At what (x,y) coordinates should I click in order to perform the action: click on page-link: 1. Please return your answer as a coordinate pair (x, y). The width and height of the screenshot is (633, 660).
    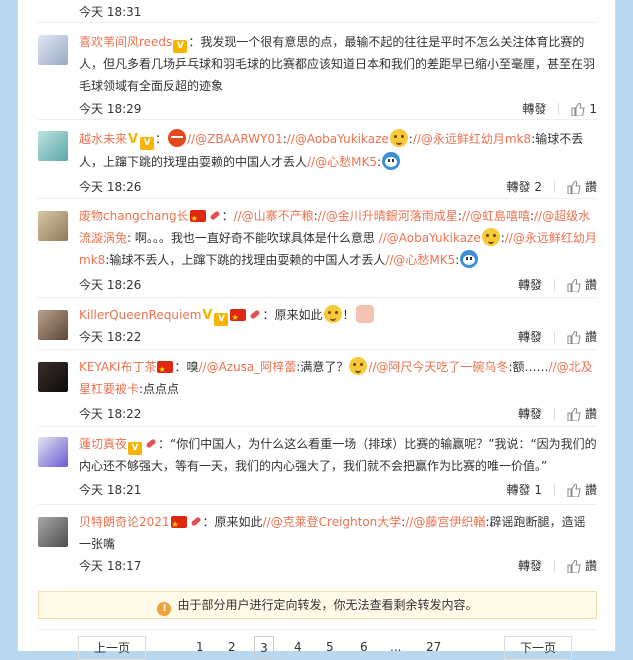
    Looking at the image, I should click on (200, 647).